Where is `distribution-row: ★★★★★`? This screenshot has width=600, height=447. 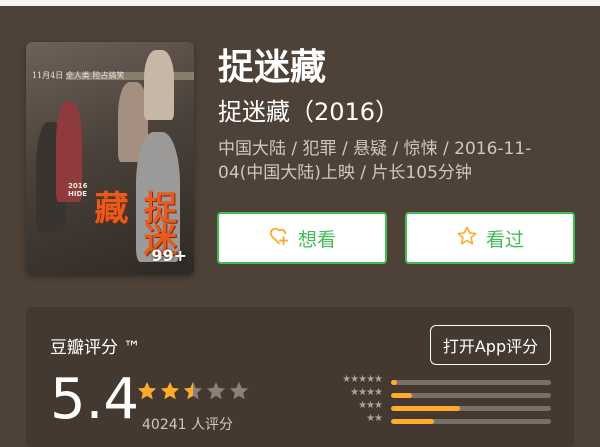
distribution-row: ★★★★★ is located at coordinates (439, 380).